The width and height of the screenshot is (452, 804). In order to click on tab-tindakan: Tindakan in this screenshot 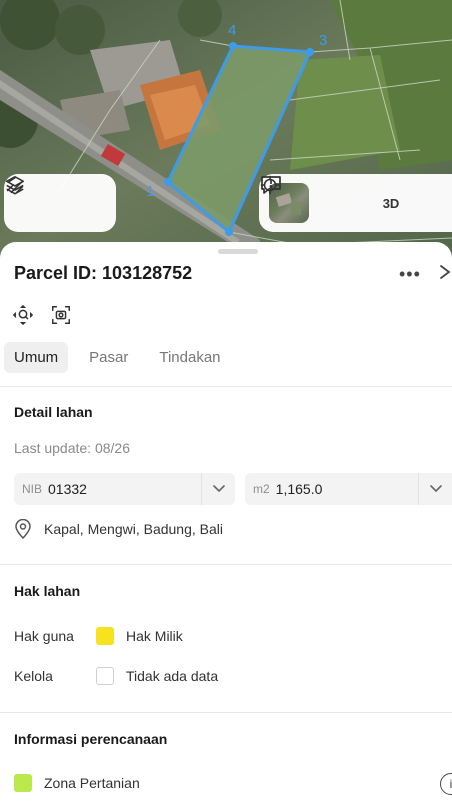, I will do `click(189, 357)`.